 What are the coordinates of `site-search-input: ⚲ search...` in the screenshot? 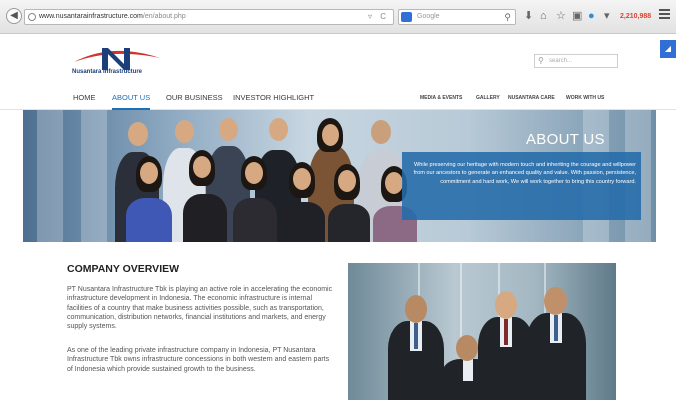 It's located at (576, 61).